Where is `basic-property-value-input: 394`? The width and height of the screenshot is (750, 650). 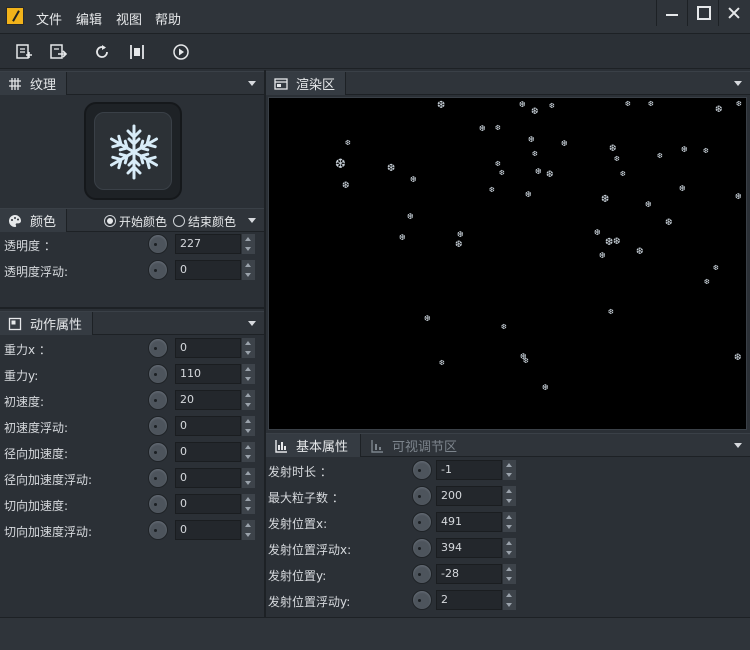
basic-property-value-input: 394 is located at coordinates (469, 548).